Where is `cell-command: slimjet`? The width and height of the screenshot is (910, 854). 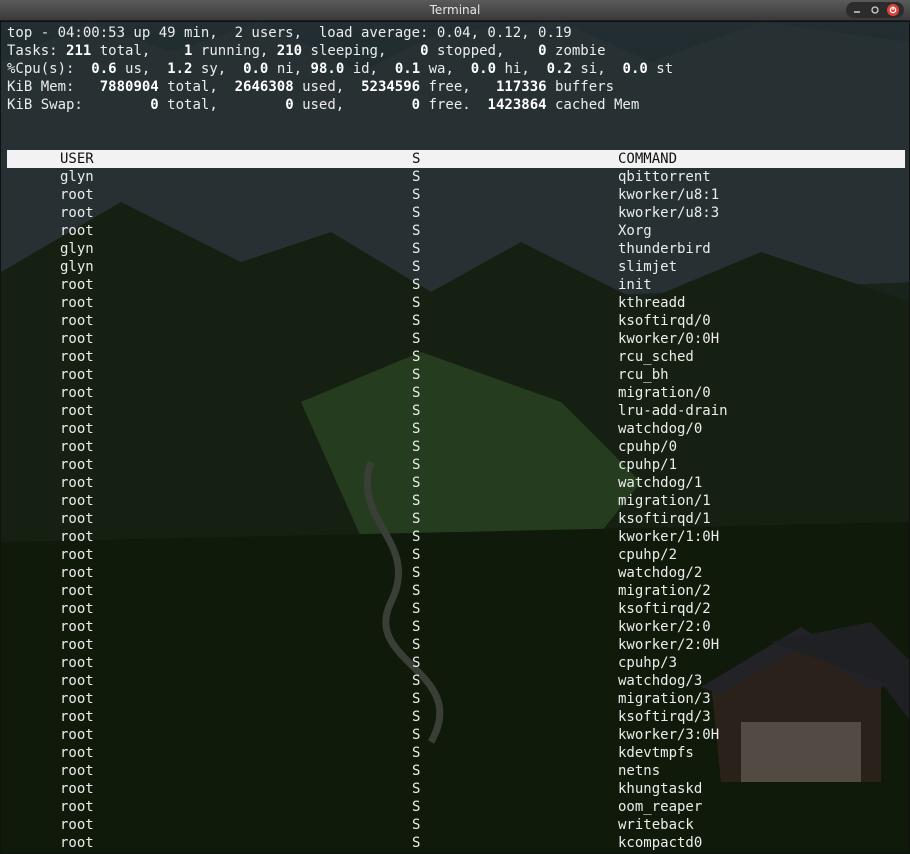
cell-command: slimjet is located at coordinates (648, 267).